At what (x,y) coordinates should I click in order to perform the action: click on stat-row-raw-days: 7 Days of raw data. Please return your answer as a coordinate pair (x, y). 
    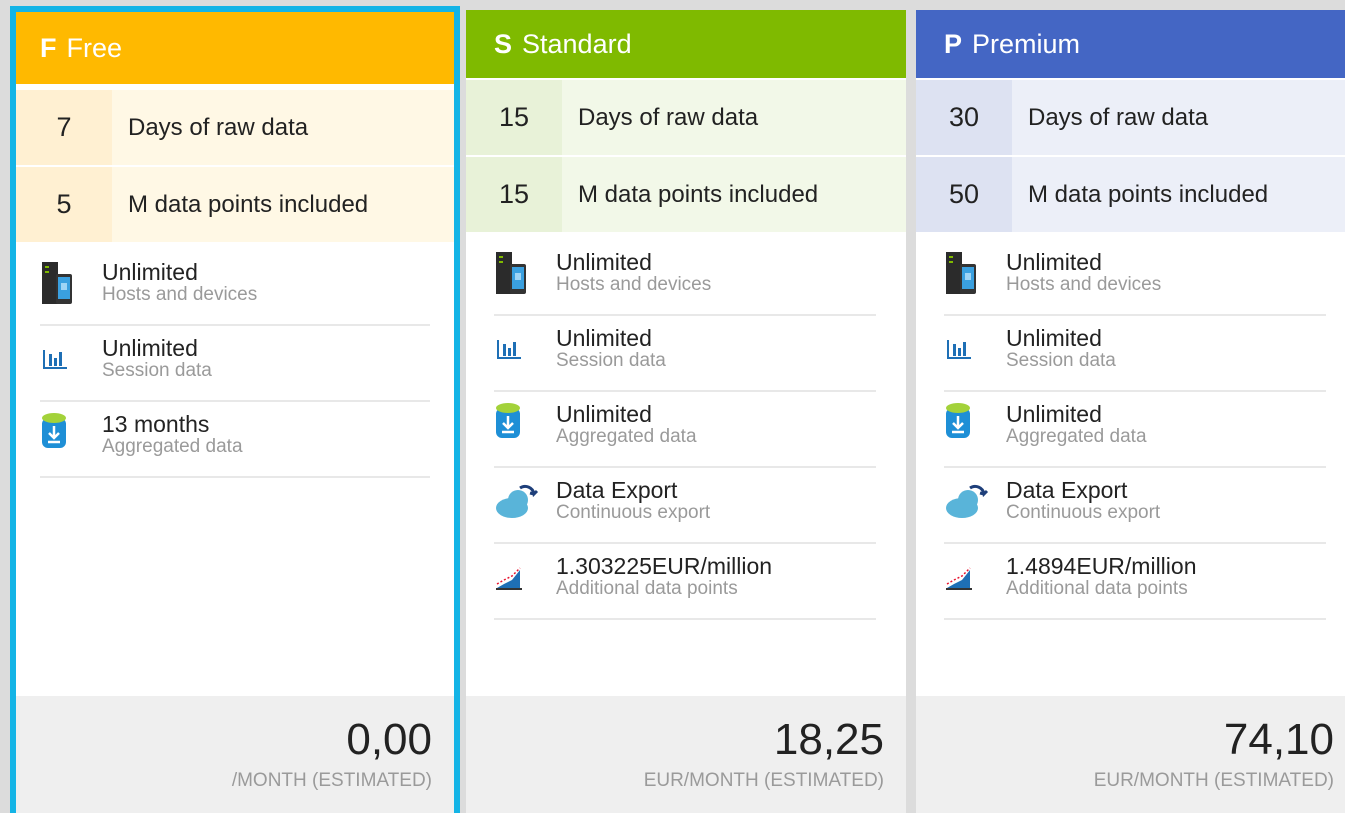
    Looking at the image, I should click on (235, 126).